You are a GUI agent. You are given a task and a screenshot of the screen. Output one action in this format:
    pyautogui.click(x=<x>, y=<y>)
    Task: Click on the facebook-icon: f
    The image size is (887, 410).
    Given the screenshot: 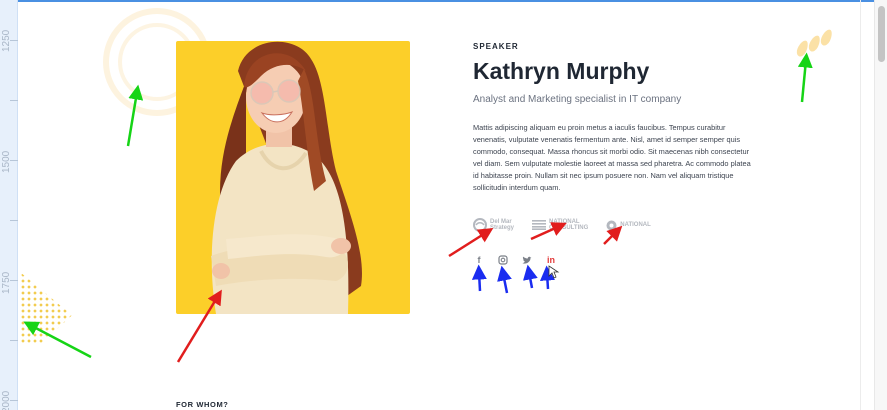 What is the action you would take?
    pyautogui.click(x=479, y=260)
    